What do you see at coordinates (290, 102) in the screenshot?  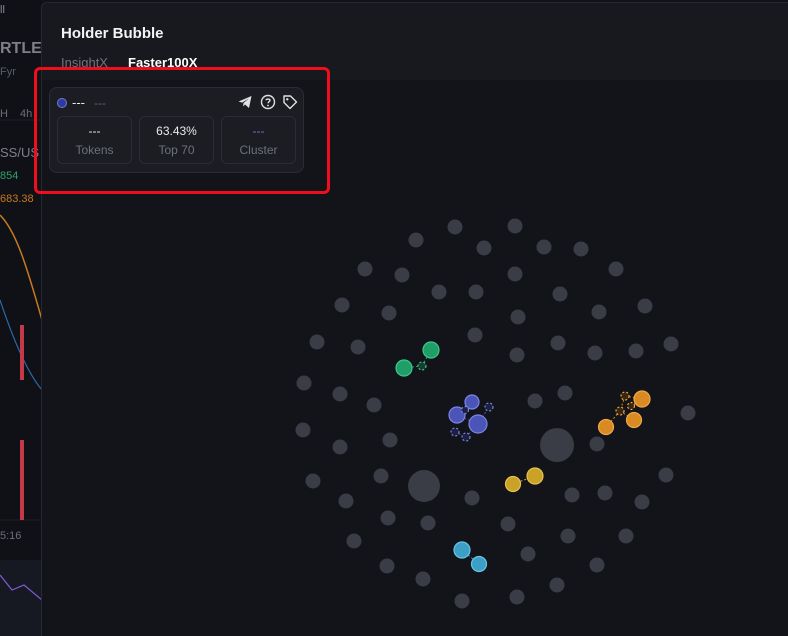 I see `tag-icon` at bounding box center [290, 102].